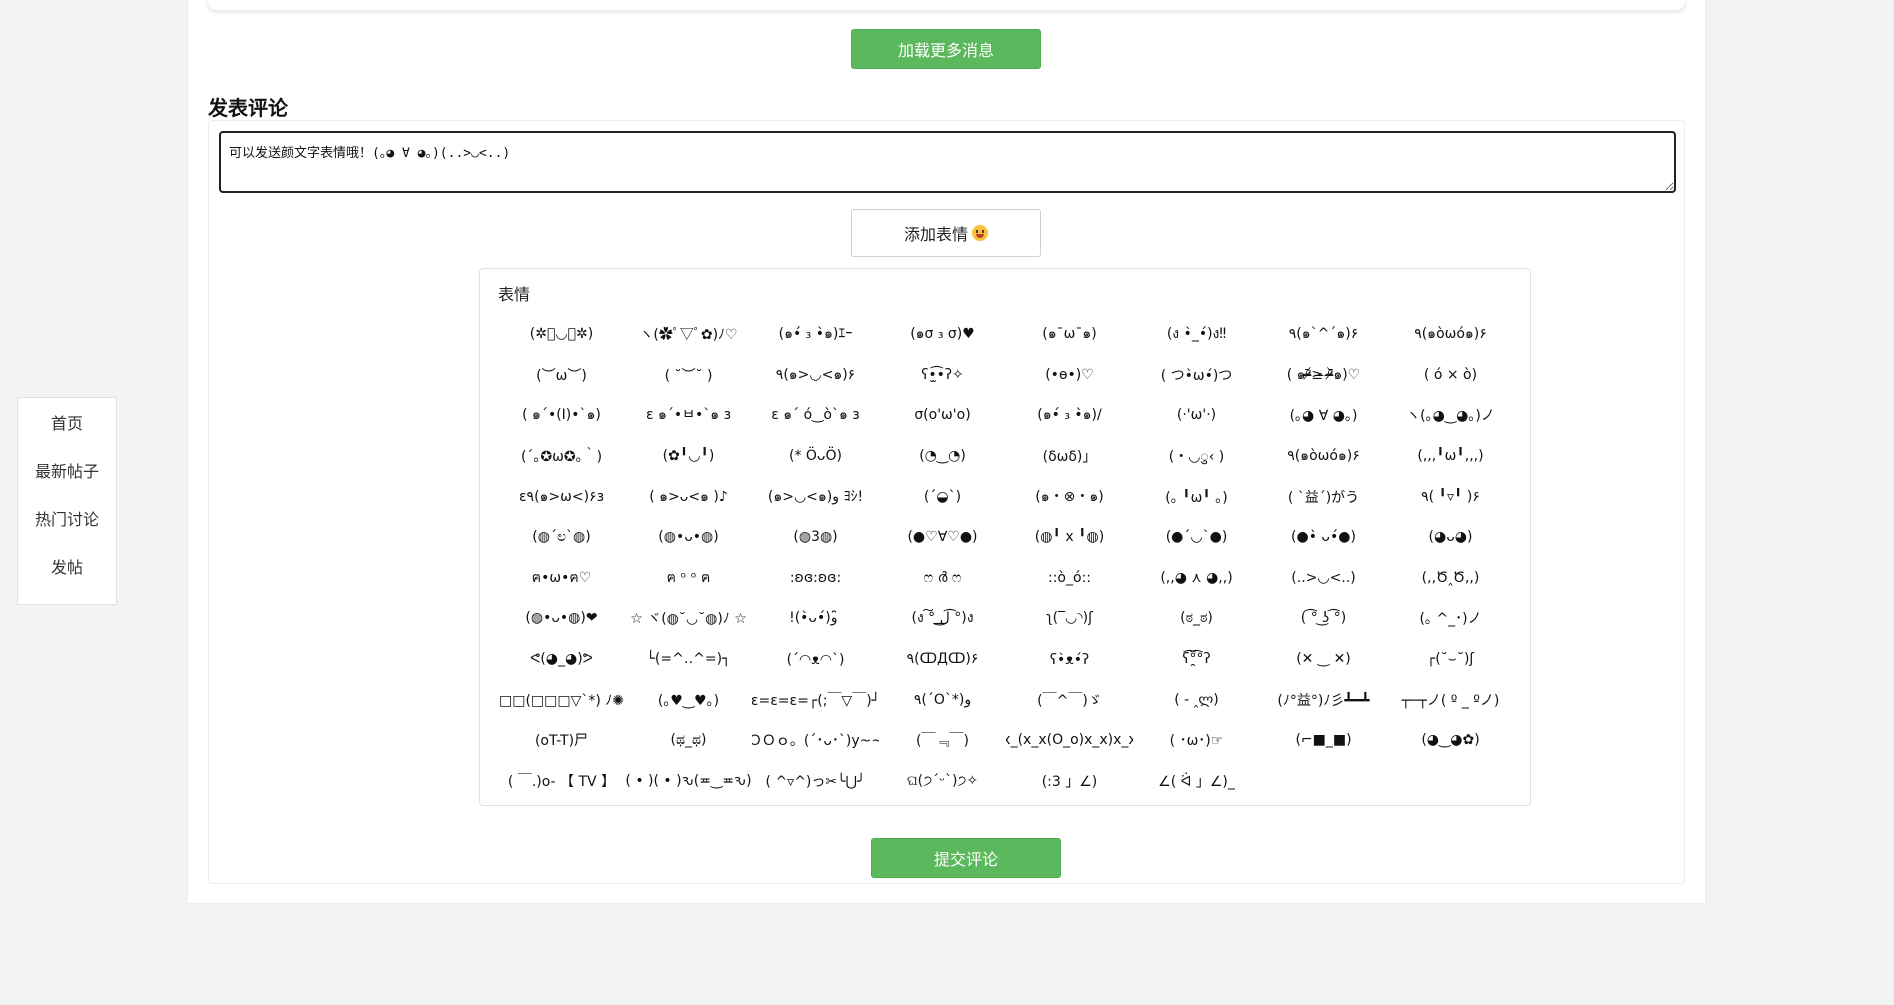 Image resolution: width=1894 pixels, height=1005 pixels. What do you see at coordinates (561, 659) in the screenshot?
I see `emoji-option: ᕙ(◕_◕)ᕗ` at bounding box center [561, 659].